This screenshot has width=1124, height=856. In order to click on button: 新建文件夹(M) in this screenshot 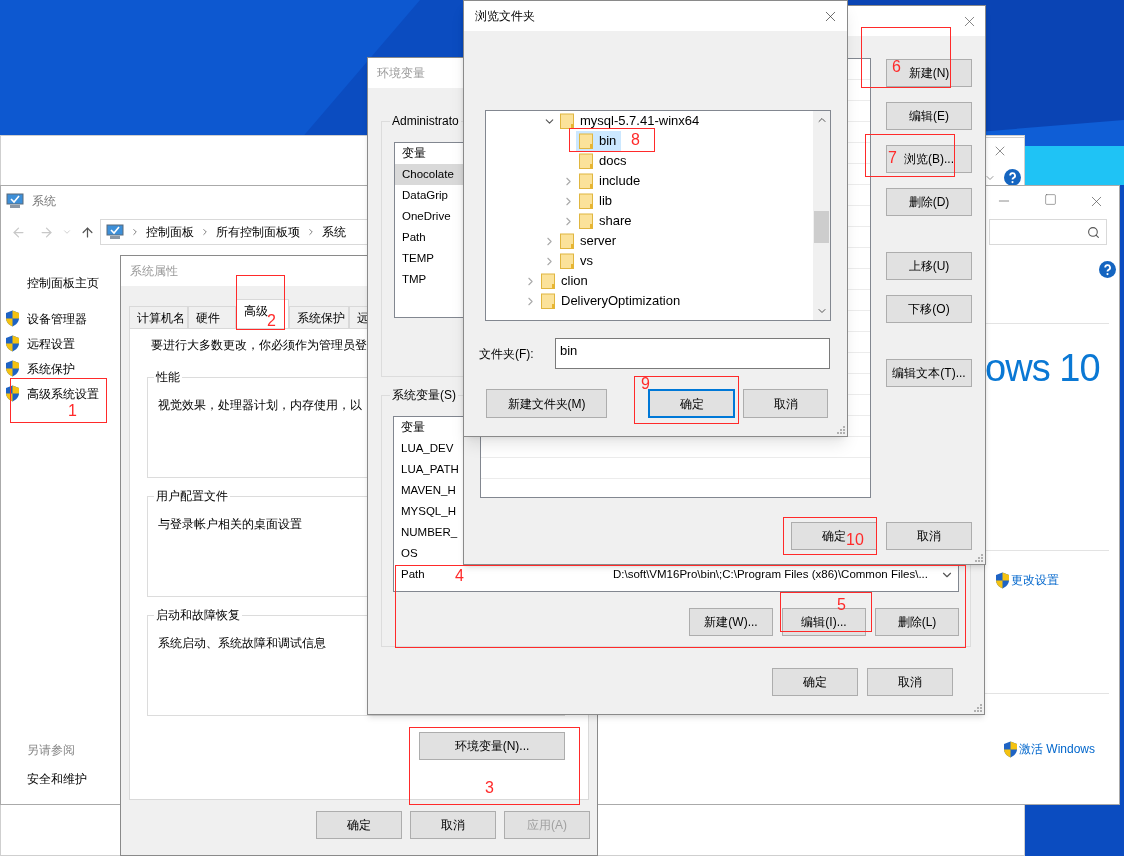, I will do `click(546, 403)`.